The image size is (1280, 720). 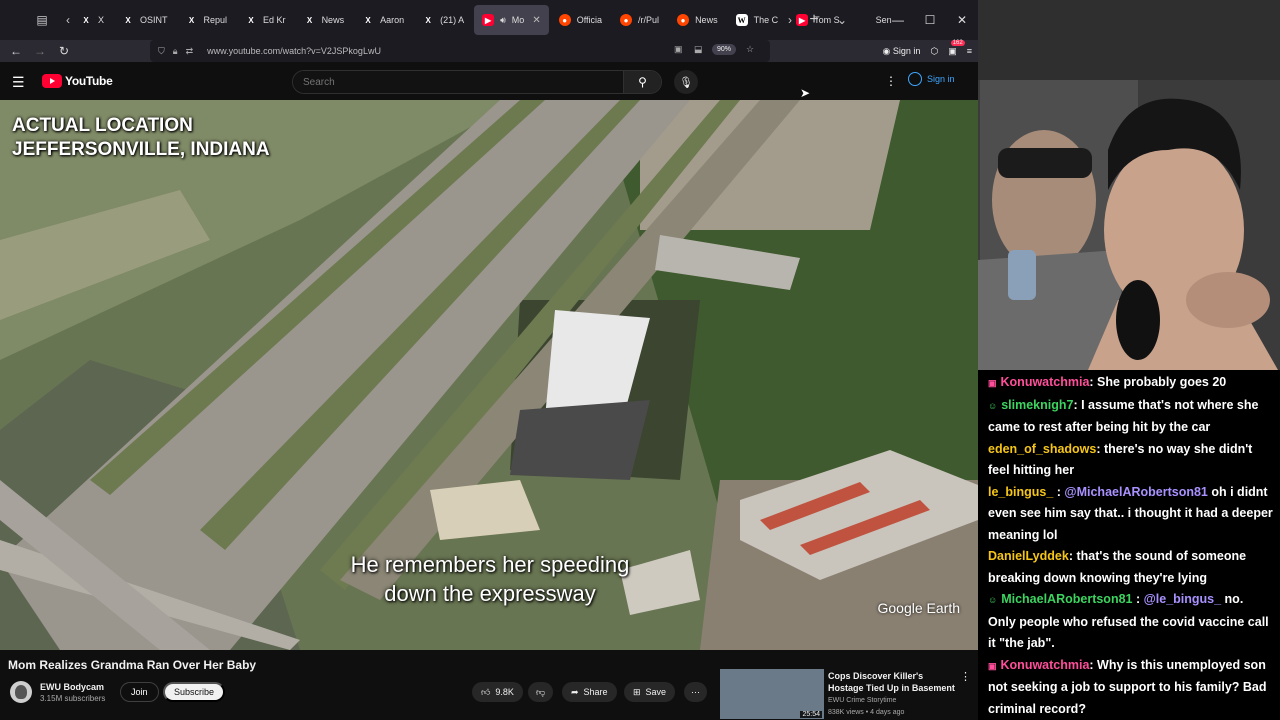 What do you see at coordinates (194, 692) in the screenshot?
I see `subscribe-button: Subscribe` at bounding box center [194, 692].